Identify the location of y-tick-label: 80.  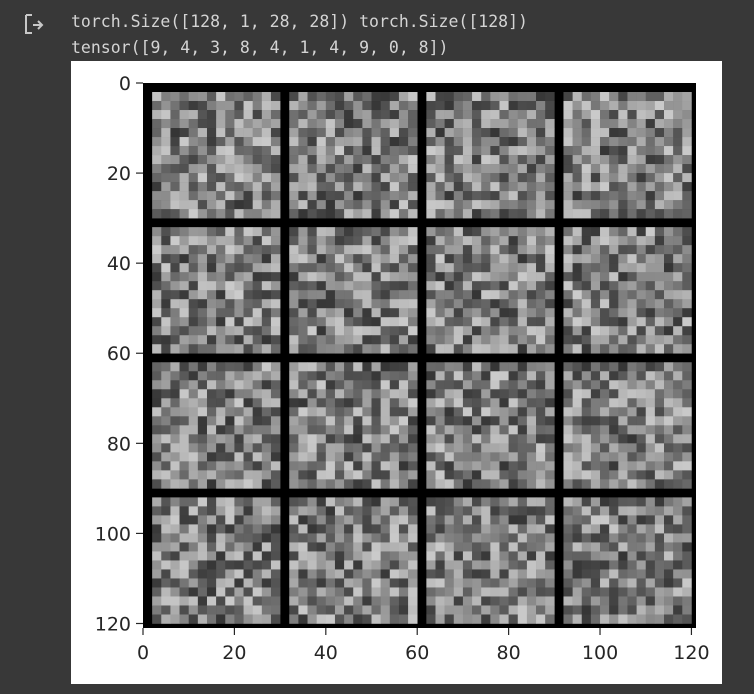
(119, 444).